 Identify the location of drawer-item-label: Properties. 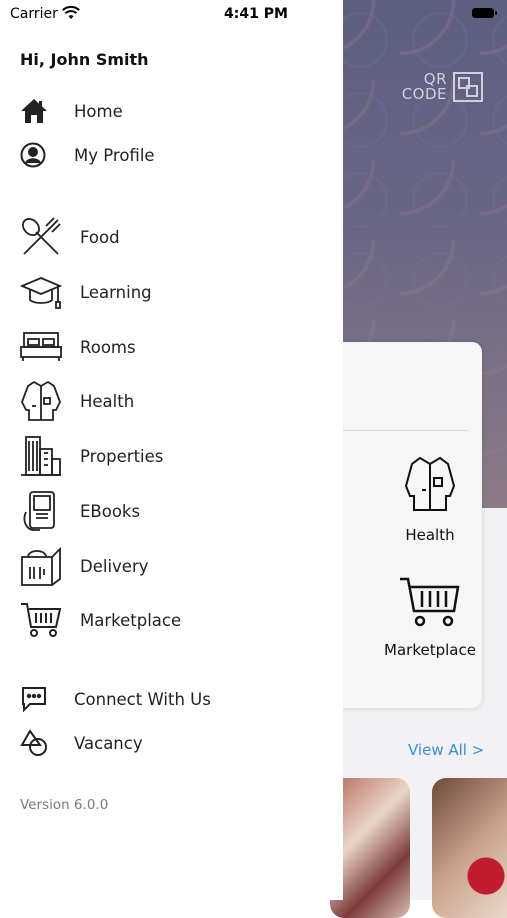
(122, 456).